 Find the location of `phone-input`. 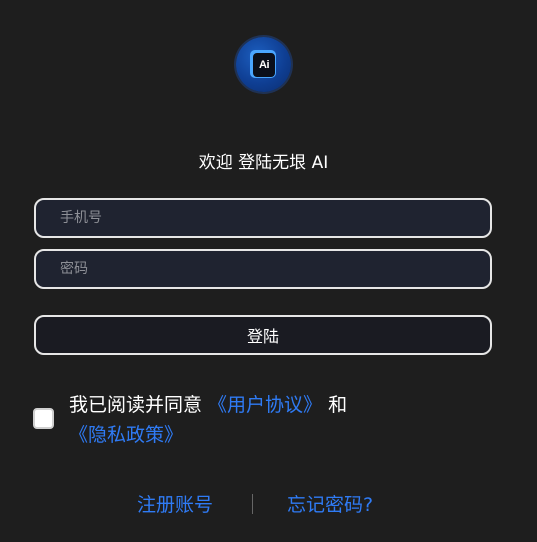

phone-input is located at coordinates (263, 218).